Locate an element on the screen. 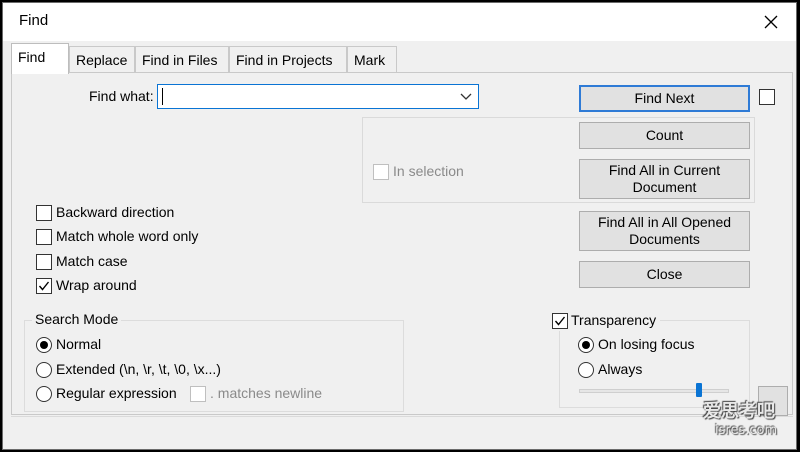  tab-find-in-projects: Find in Projects is located at coordinates (288, 59).